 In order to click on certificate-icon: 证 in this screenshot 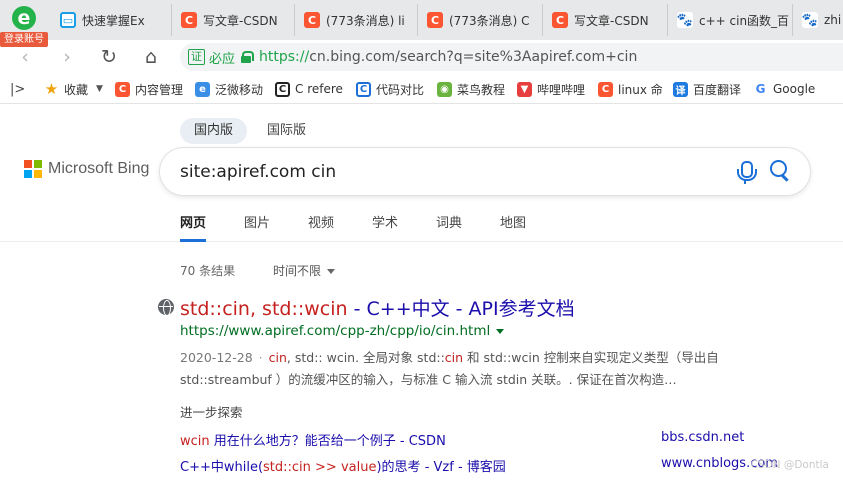, I will do `click(196, 57)`.